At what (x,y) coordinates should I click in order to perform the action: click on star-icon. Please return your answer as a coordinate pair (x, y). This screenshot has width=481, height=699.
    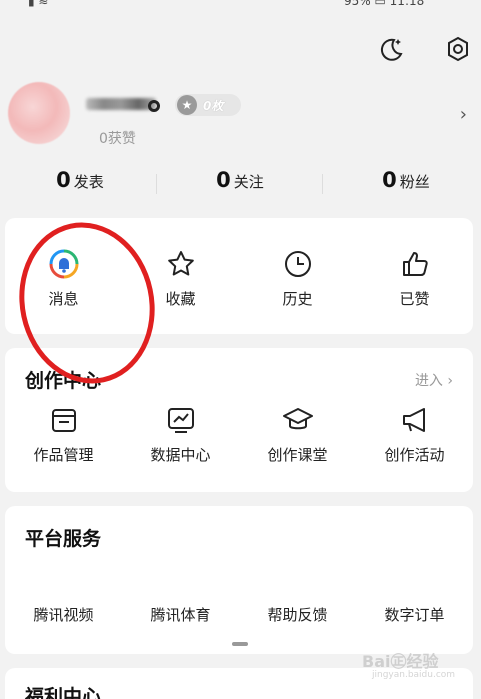
    Looking at the image, I should click on (181, 264).